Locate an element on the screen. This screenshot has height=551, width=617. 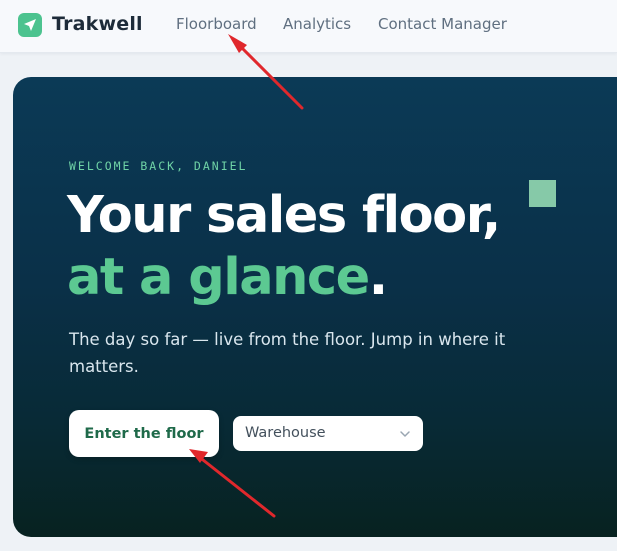
headline-line-1: Your sales floor, is located at coordinates (284, 215).